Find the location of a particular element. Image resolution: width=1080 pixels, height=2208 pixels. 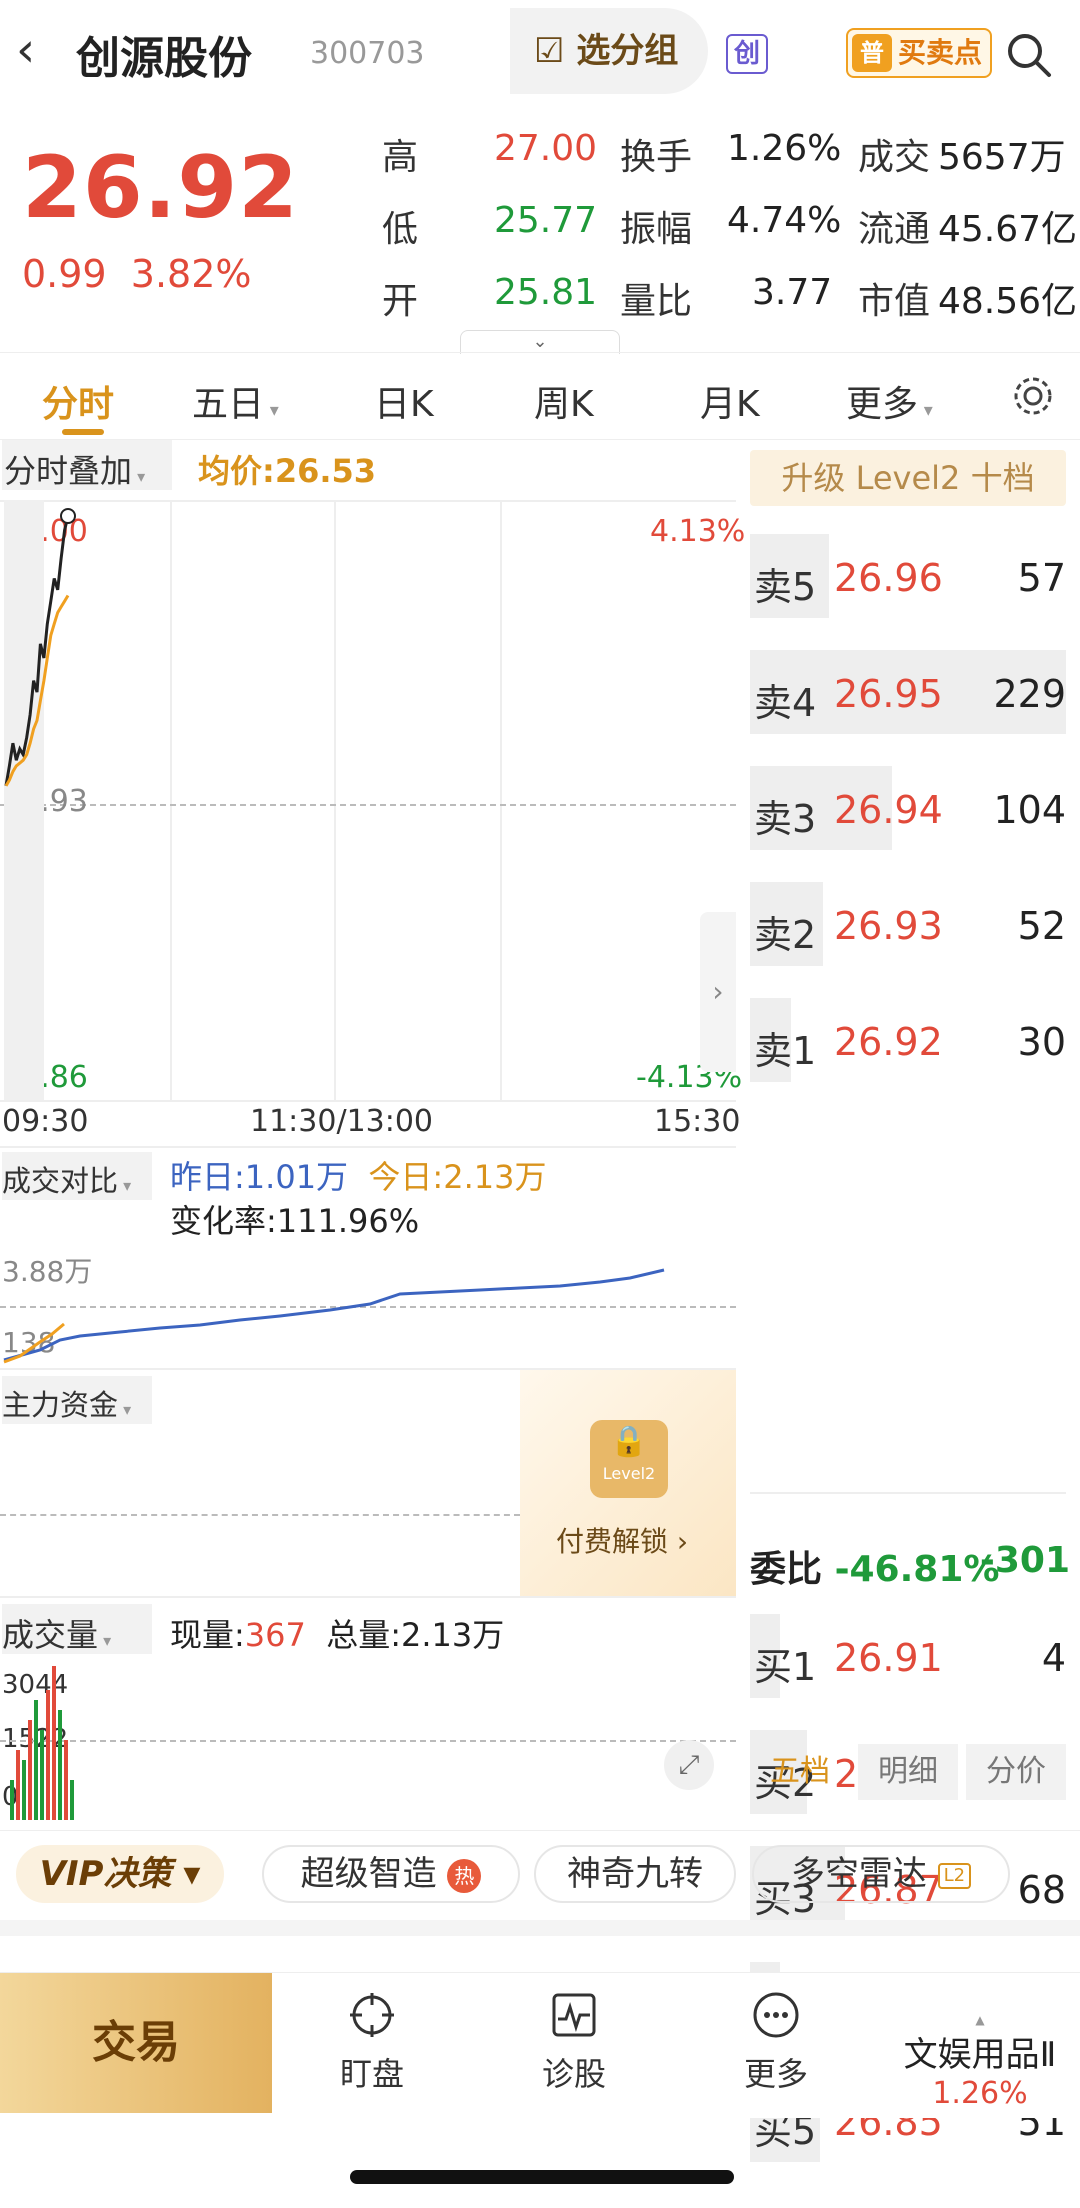

level-volume: 4 is located at coordinates (1053, 1658).